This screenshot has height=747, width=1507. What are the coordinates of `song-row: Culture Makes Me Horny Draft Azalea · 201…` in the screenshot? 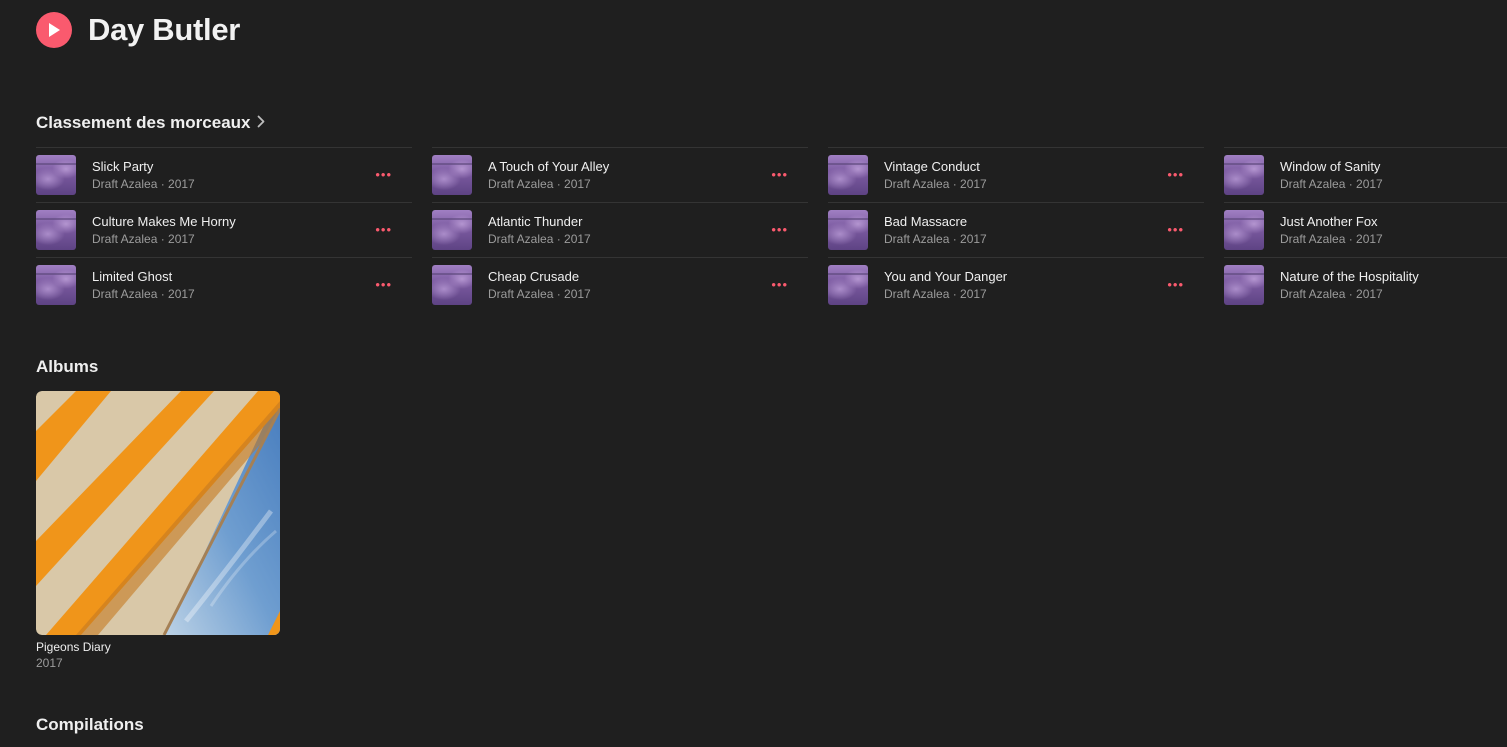 It's located at (224, 229).